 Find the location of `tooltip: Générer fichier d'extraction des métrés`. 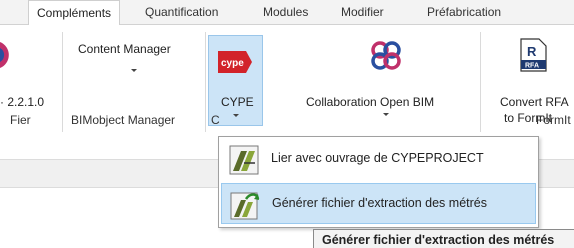

tooltip: Générer fichier d'extraction des métrés is located at coordinates (443, 238).